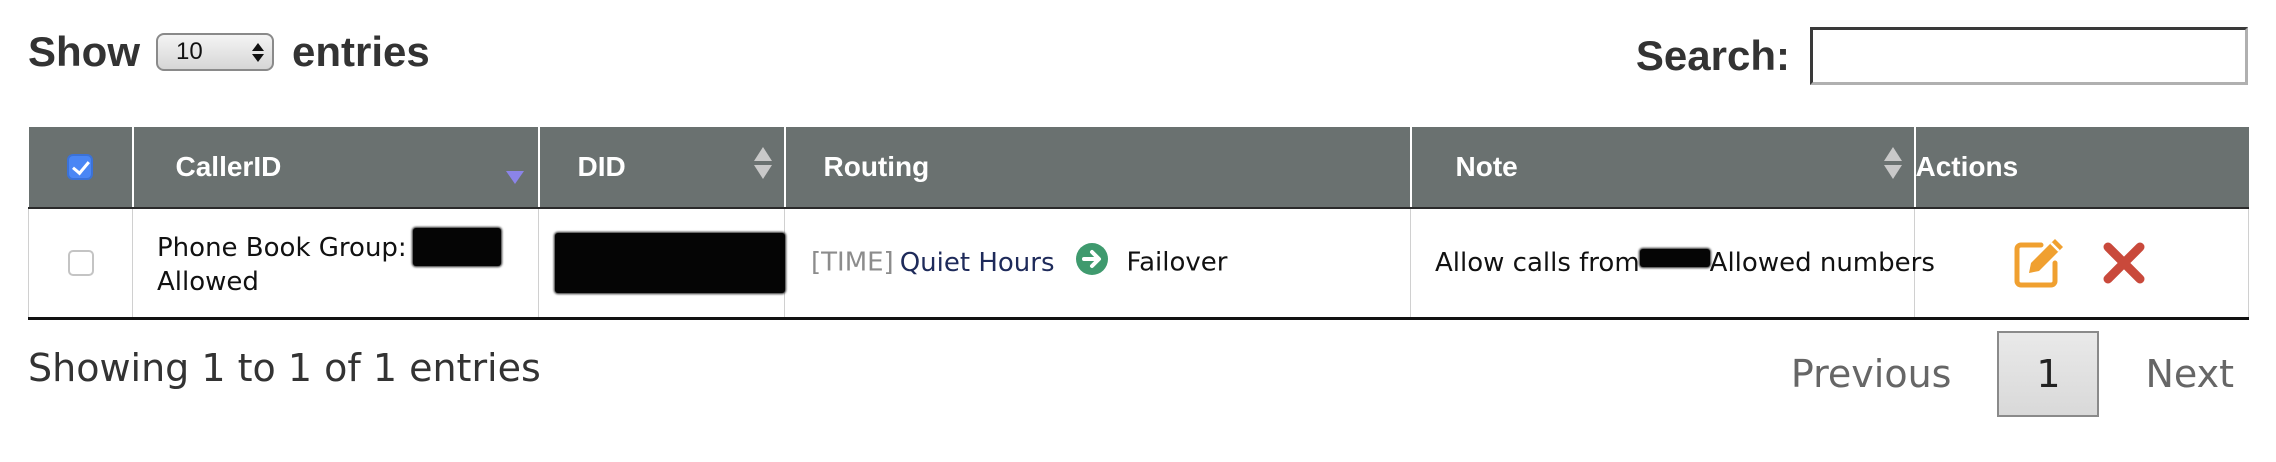  What do you see at coordinates (1177, 262) in the screenshot?
I see `routing-target: Failover` at bounding box center [1177, 262].